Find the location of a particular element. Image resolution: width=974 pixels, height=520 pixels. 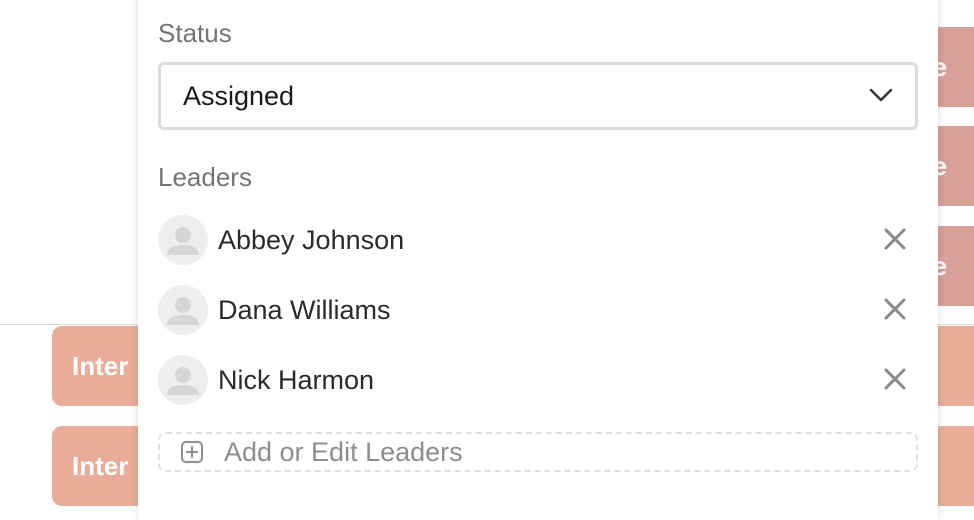

status-select: Assigned is located at coordinates (538, 96).